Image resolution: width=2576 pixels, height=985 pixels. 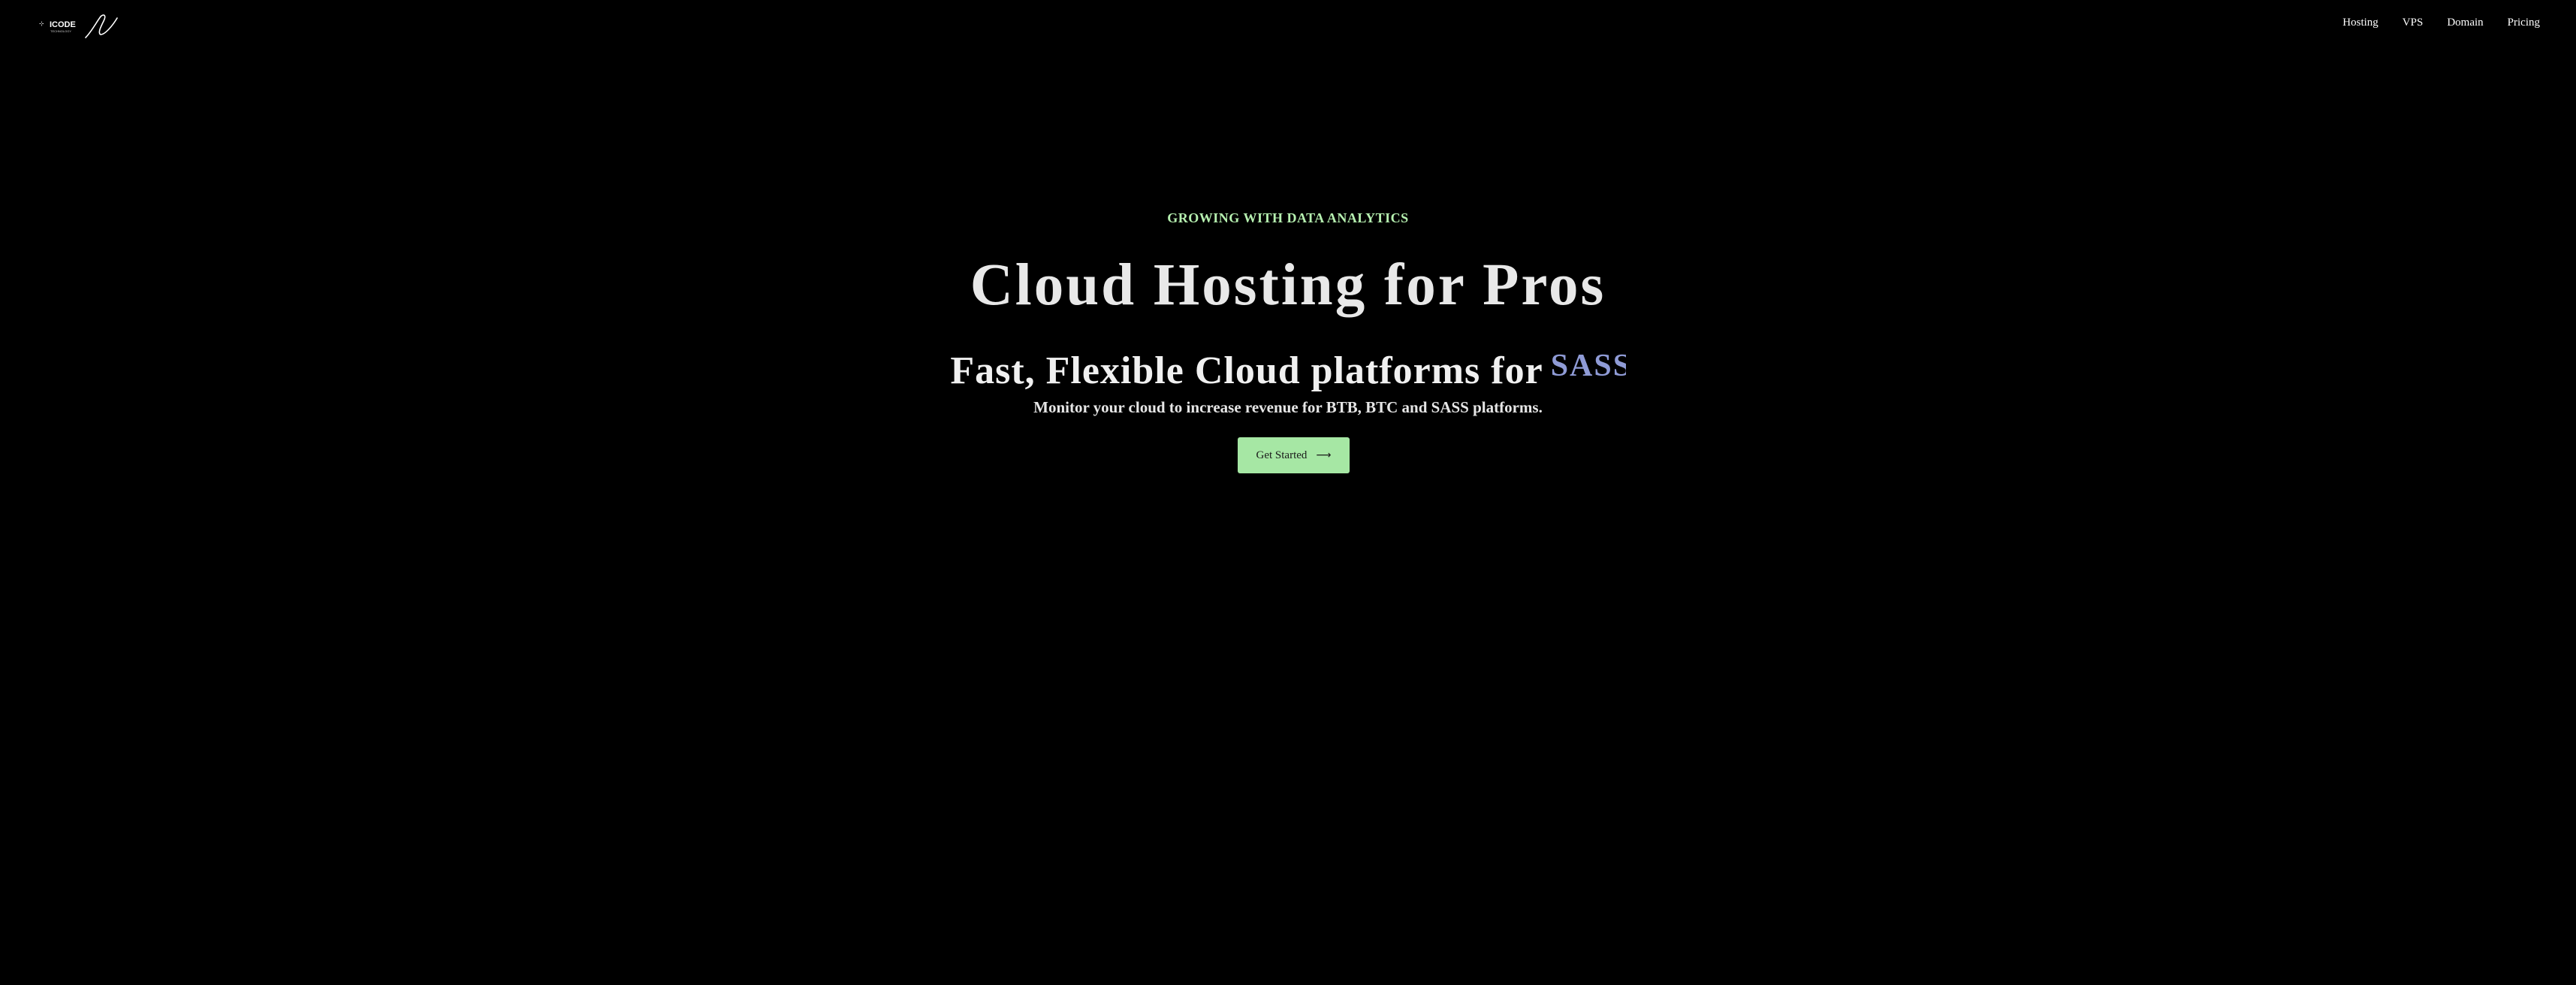 What do you see at coordinates (2429, 23) in the screenshot?
I see `top-nav: Hosting VPS Domain Pricing` at bounding box center [2429, 23].